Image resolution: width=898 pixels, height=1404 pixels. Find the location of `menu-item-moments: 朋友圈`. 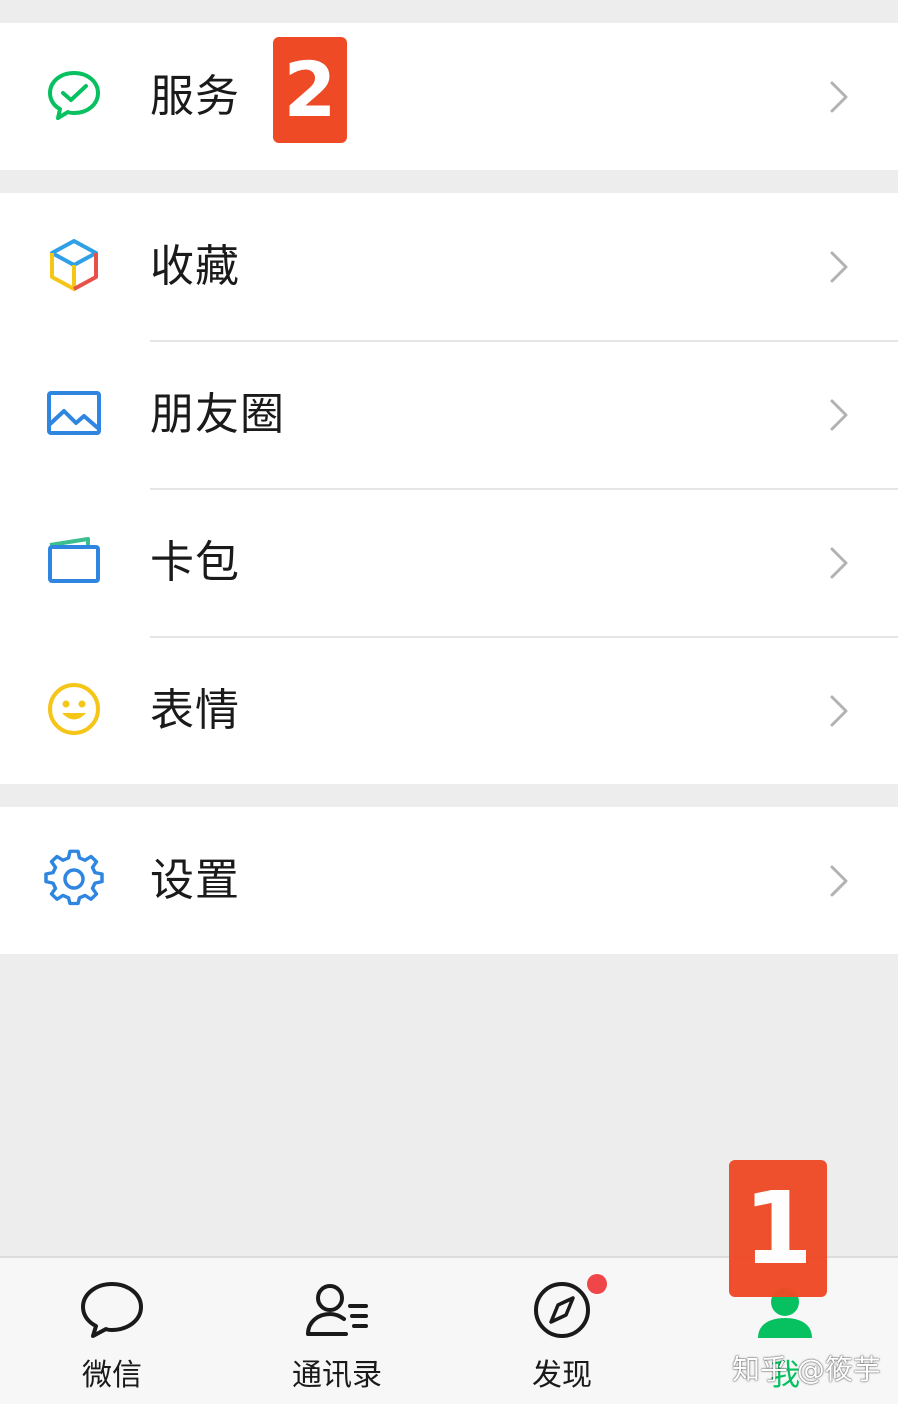

menu-item-moments: 朋友圈 is located at coordinates (449, 414).